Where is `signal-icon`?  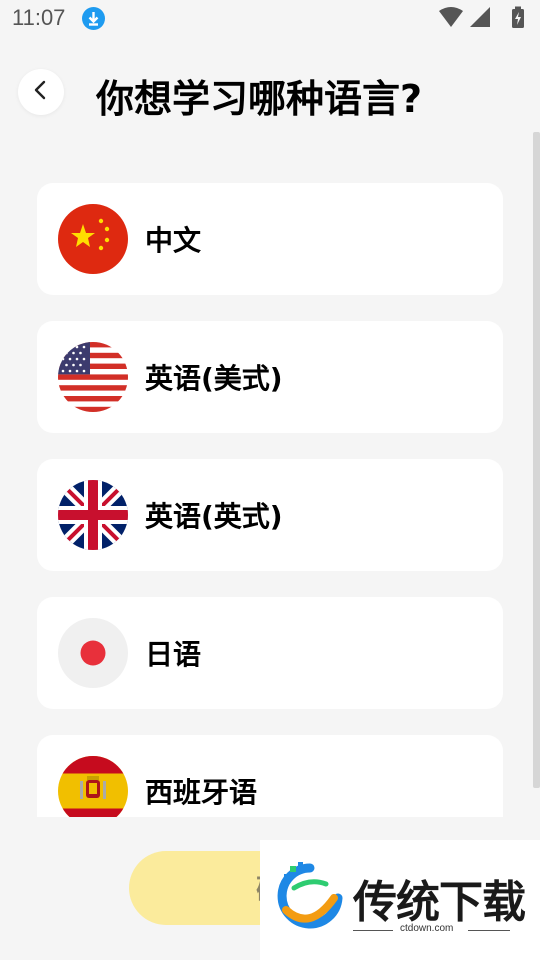
signal-icon is located at coordinates (480, 17).